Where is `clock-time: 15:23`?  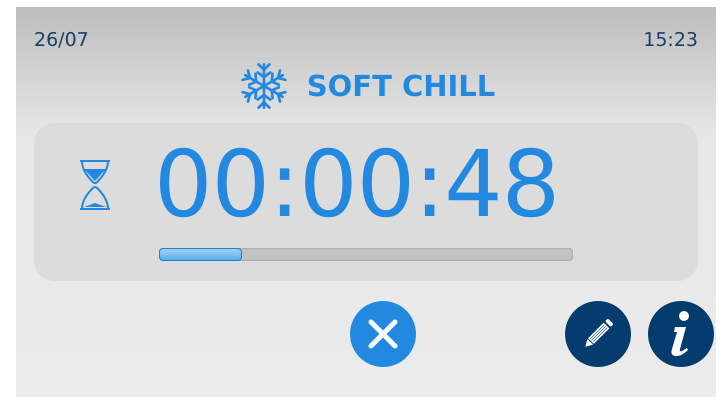 clock-time: 15:23 is located at coordinates (670, 40).